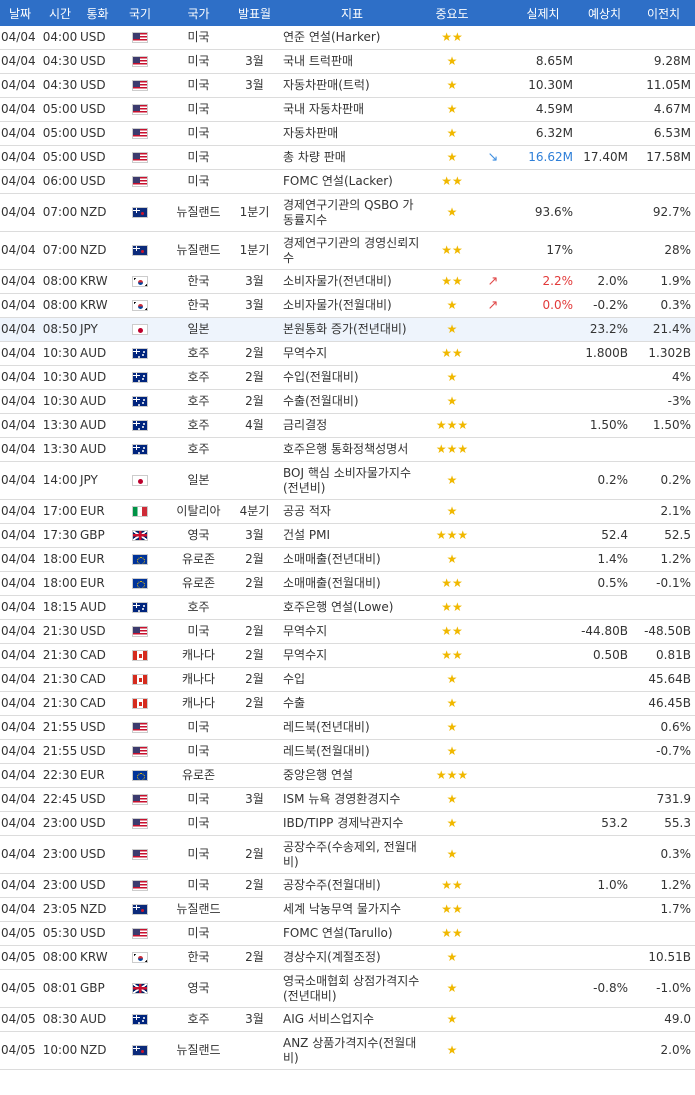 Image resolution: width=695 pixels, height=1095 pixels. I want to click on table-row: 04/04 21:30 CAD 캐나다 2월 수입 ★ 45.64B, so click(347, 679).